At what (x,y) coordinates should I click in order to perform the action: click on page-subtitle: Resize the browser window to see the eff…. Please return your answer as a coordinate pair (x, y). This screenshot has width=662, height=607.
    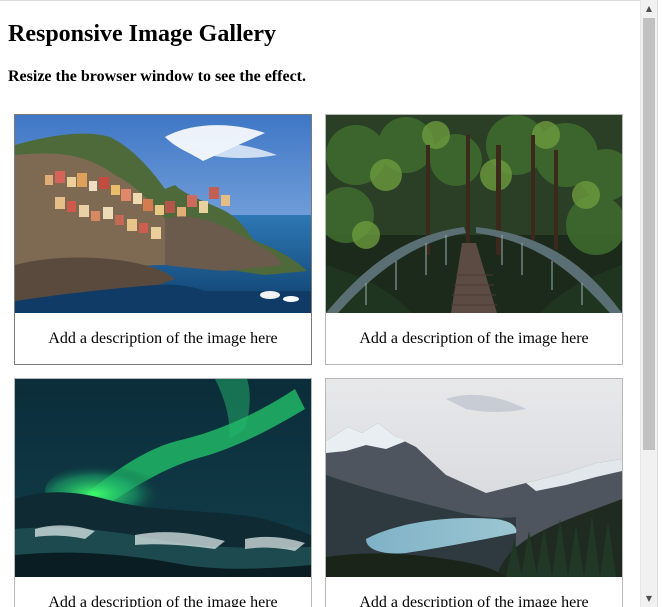
    Looking at the image, I should click on (157, 76).